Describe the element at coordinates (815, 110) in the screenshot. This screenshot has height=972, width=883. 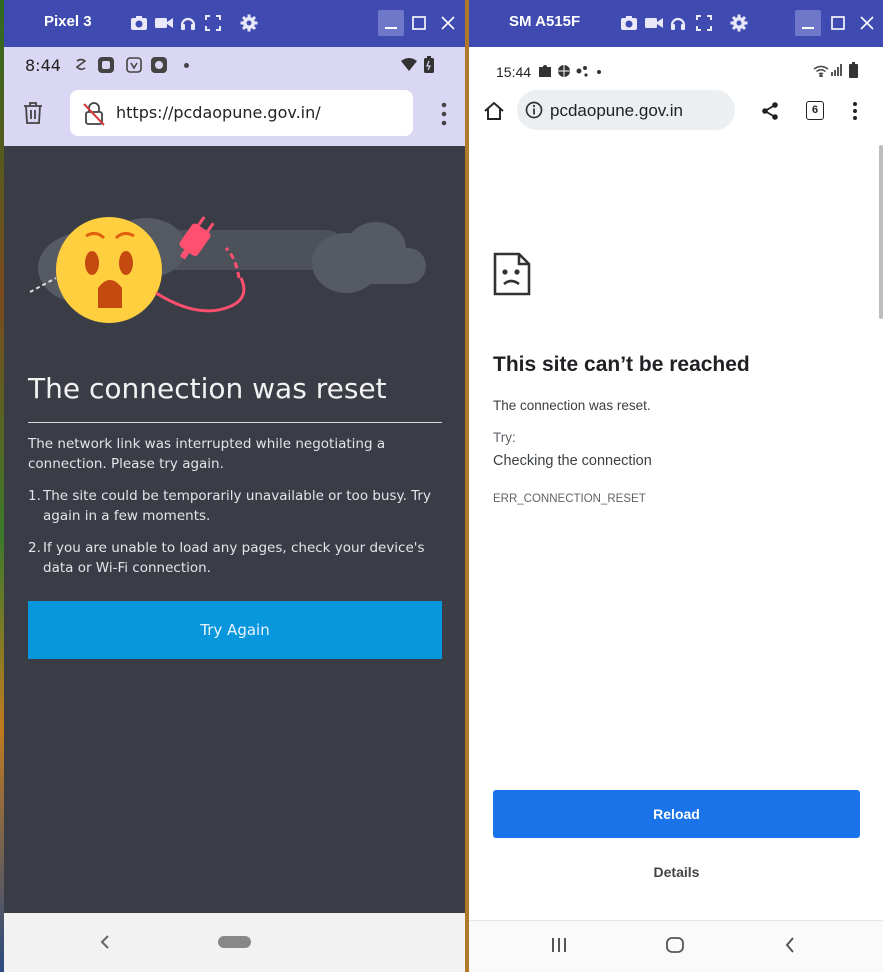
I see `tab-switcher-button: 6` at that location.